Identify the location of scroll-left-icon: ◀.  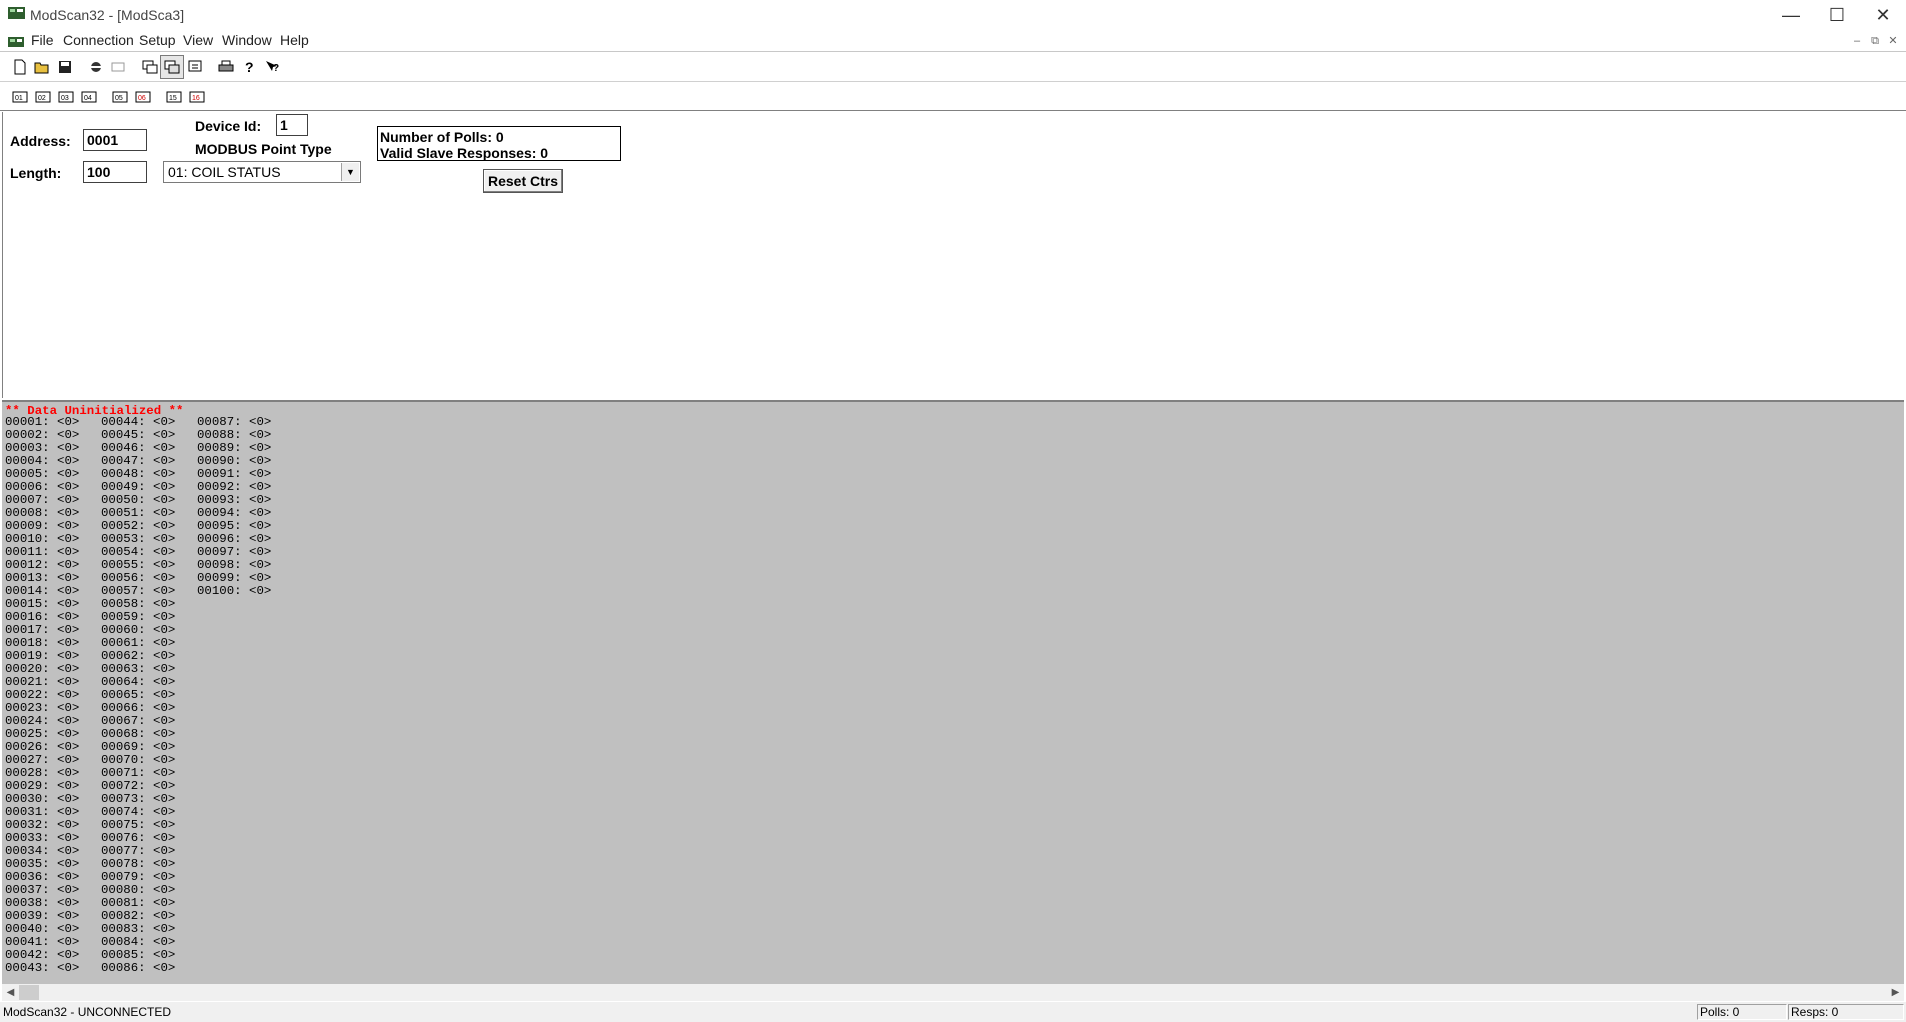
(10, 992).